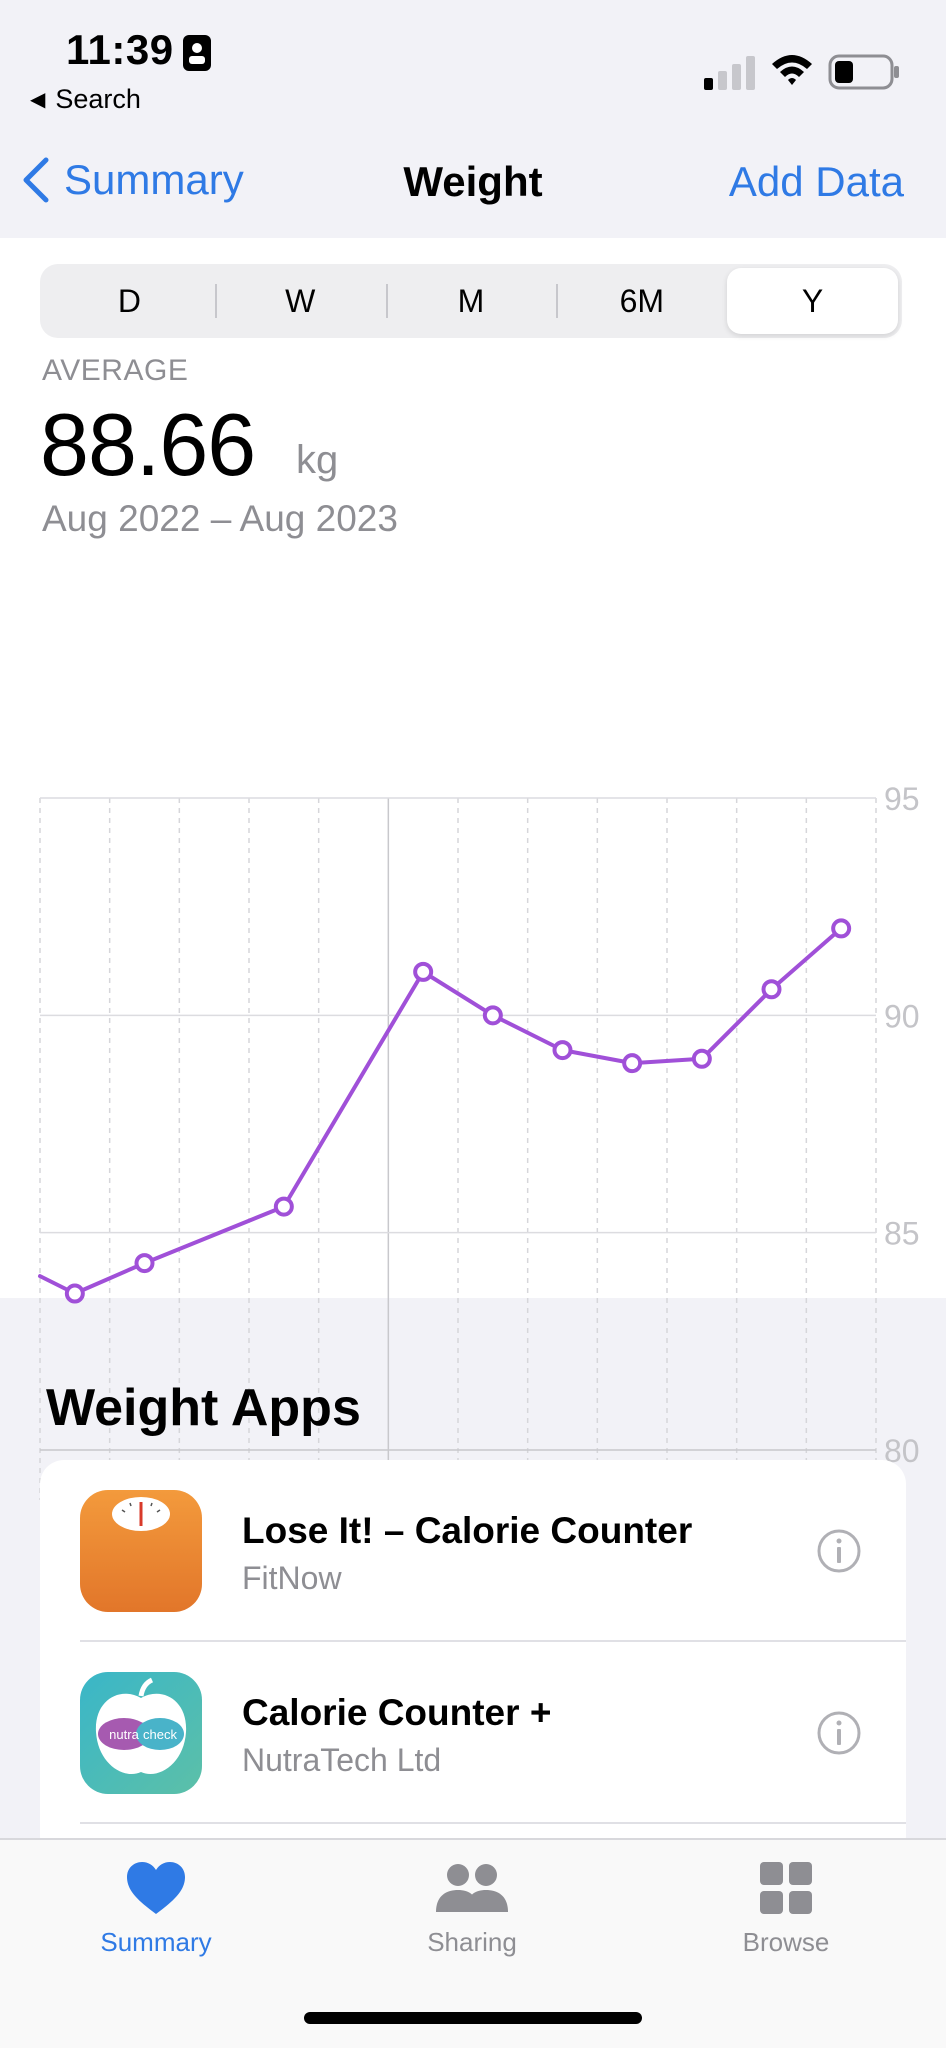 The height and width of the screenshot is (2048, 946). Describe the element at coordinates (197, 53) in the screenshot. I see `contact-card-icon` at that location.